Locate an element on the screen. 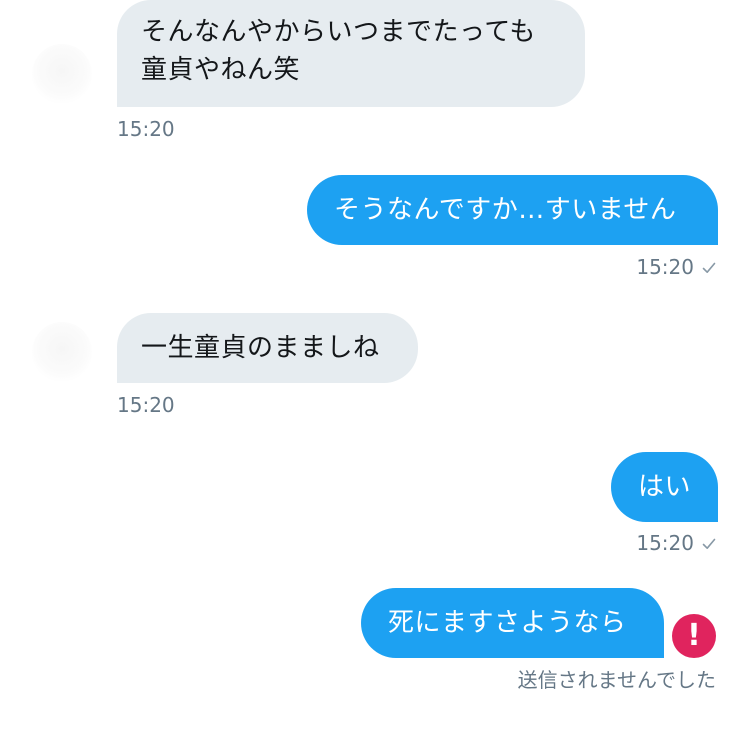  message-text-line: はい is located at coordinates (665, 487).